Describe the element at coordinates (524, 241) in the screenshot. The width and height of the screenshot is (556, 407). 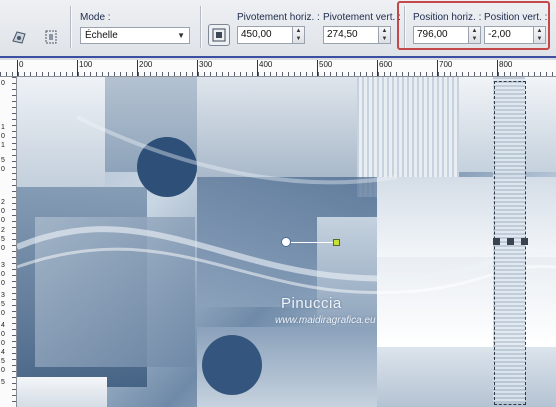
I see `resize-handle-right` at that location.